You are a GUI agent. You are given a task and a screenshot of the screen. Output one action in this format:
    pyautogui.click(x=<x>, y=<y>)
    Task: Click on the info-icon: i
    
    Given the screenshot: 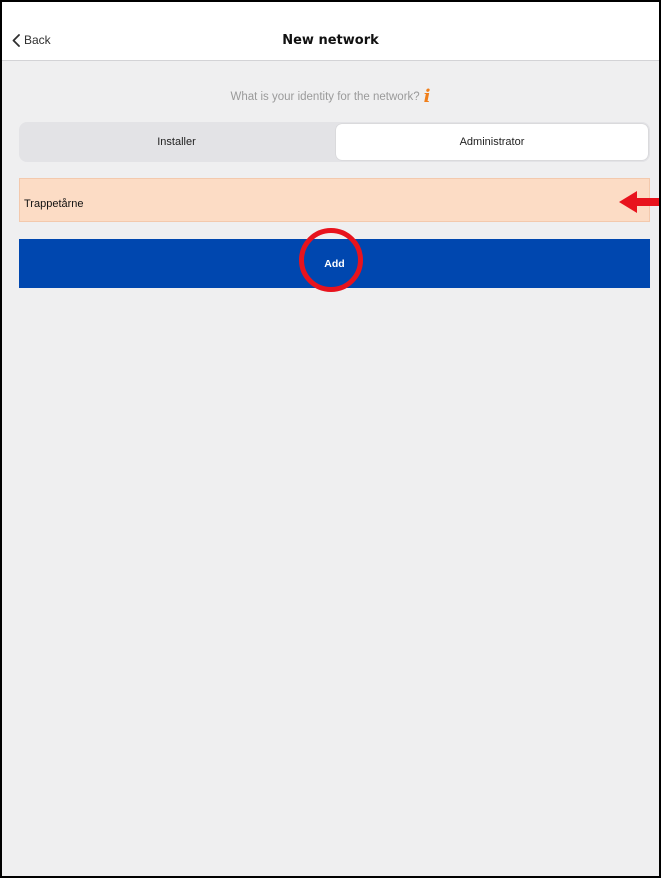 What is the action you would take?
    pyautogui.click(x=427, y=97)
    